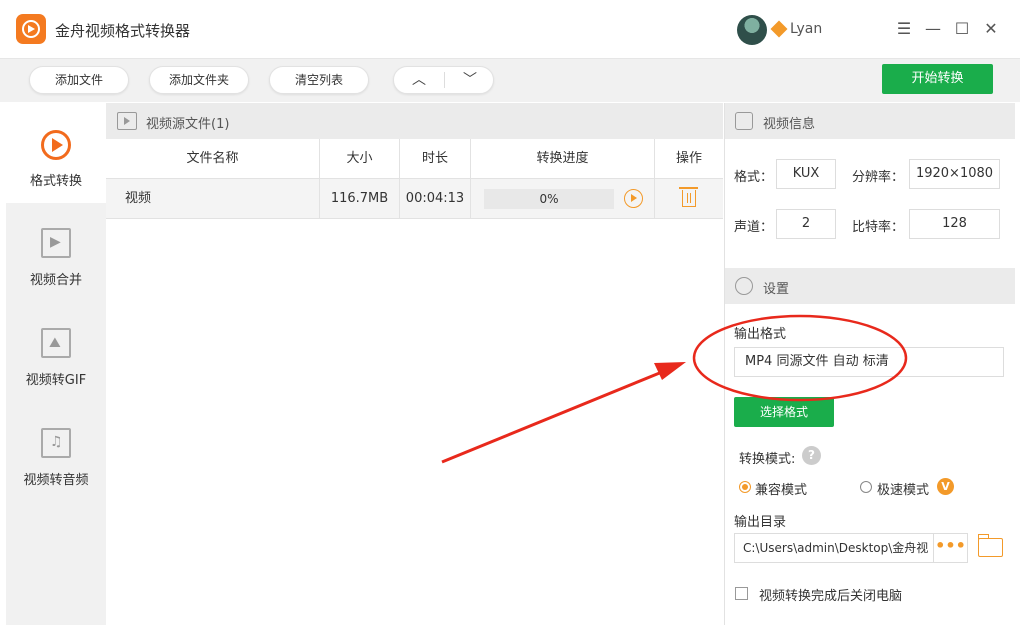 Image resolution: width=1020 pixels, height=625 pixels. What do you see at coordinates (56, 243) in the screenshot?
I see `merge-icon: ▶` at bounding box center [56, 243].